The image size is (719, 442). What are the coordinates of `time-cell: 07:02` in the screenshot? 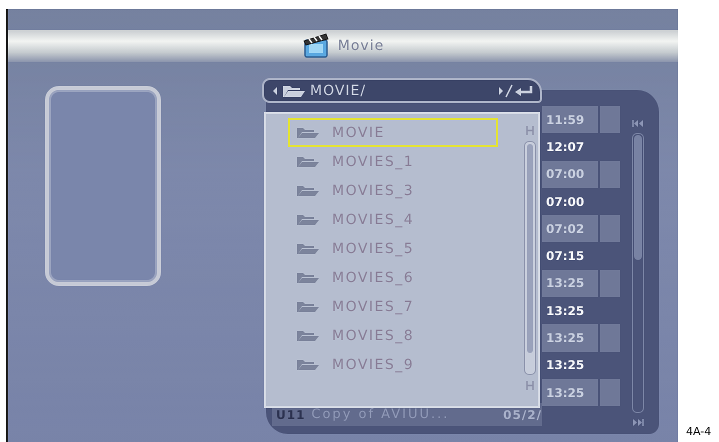 It's located at (570, 228).